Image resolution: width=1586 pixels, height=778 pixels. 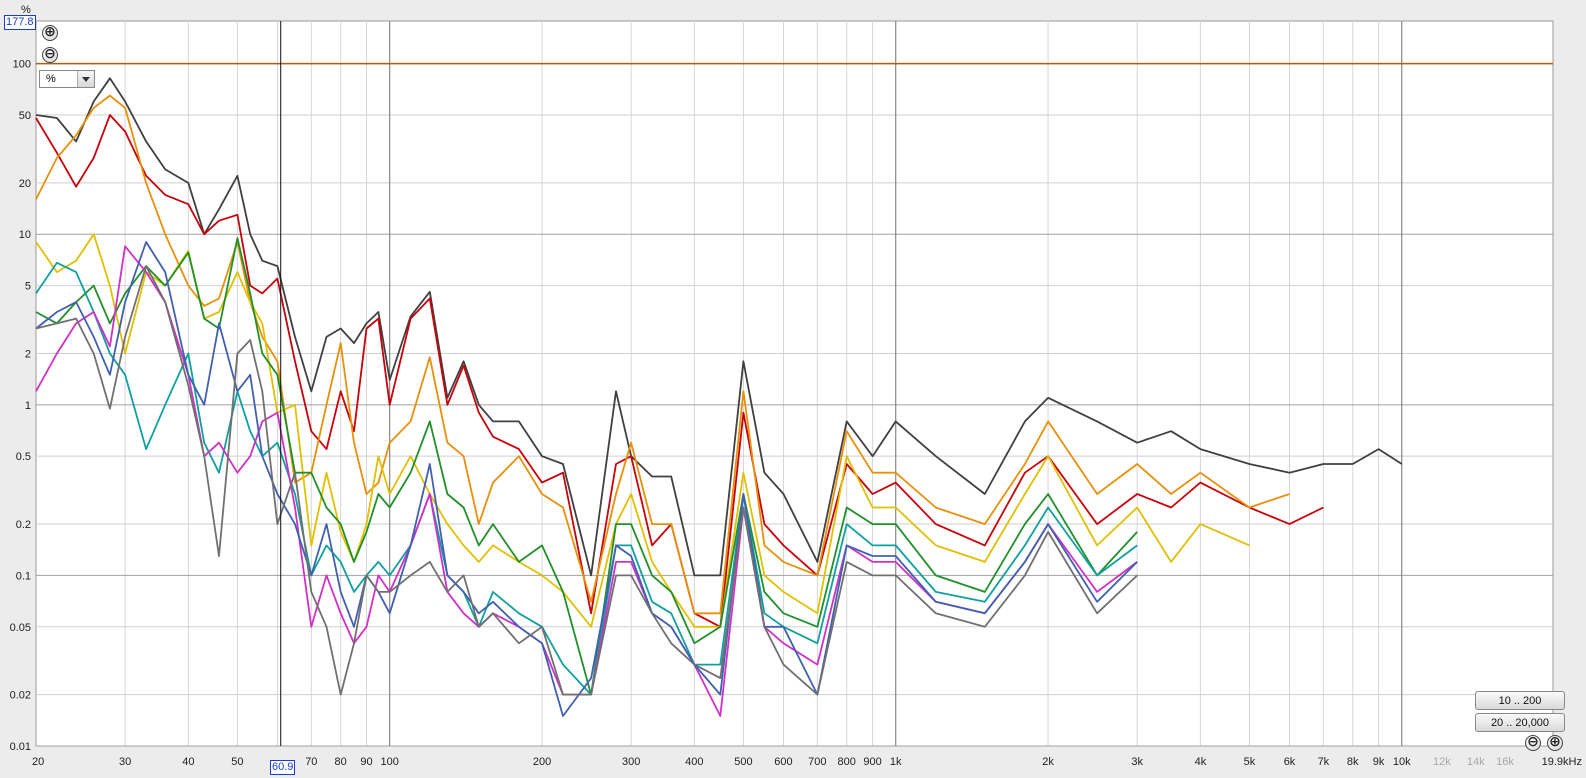 I want to click on x-tick-label: 70, so click(x=311, y=762).